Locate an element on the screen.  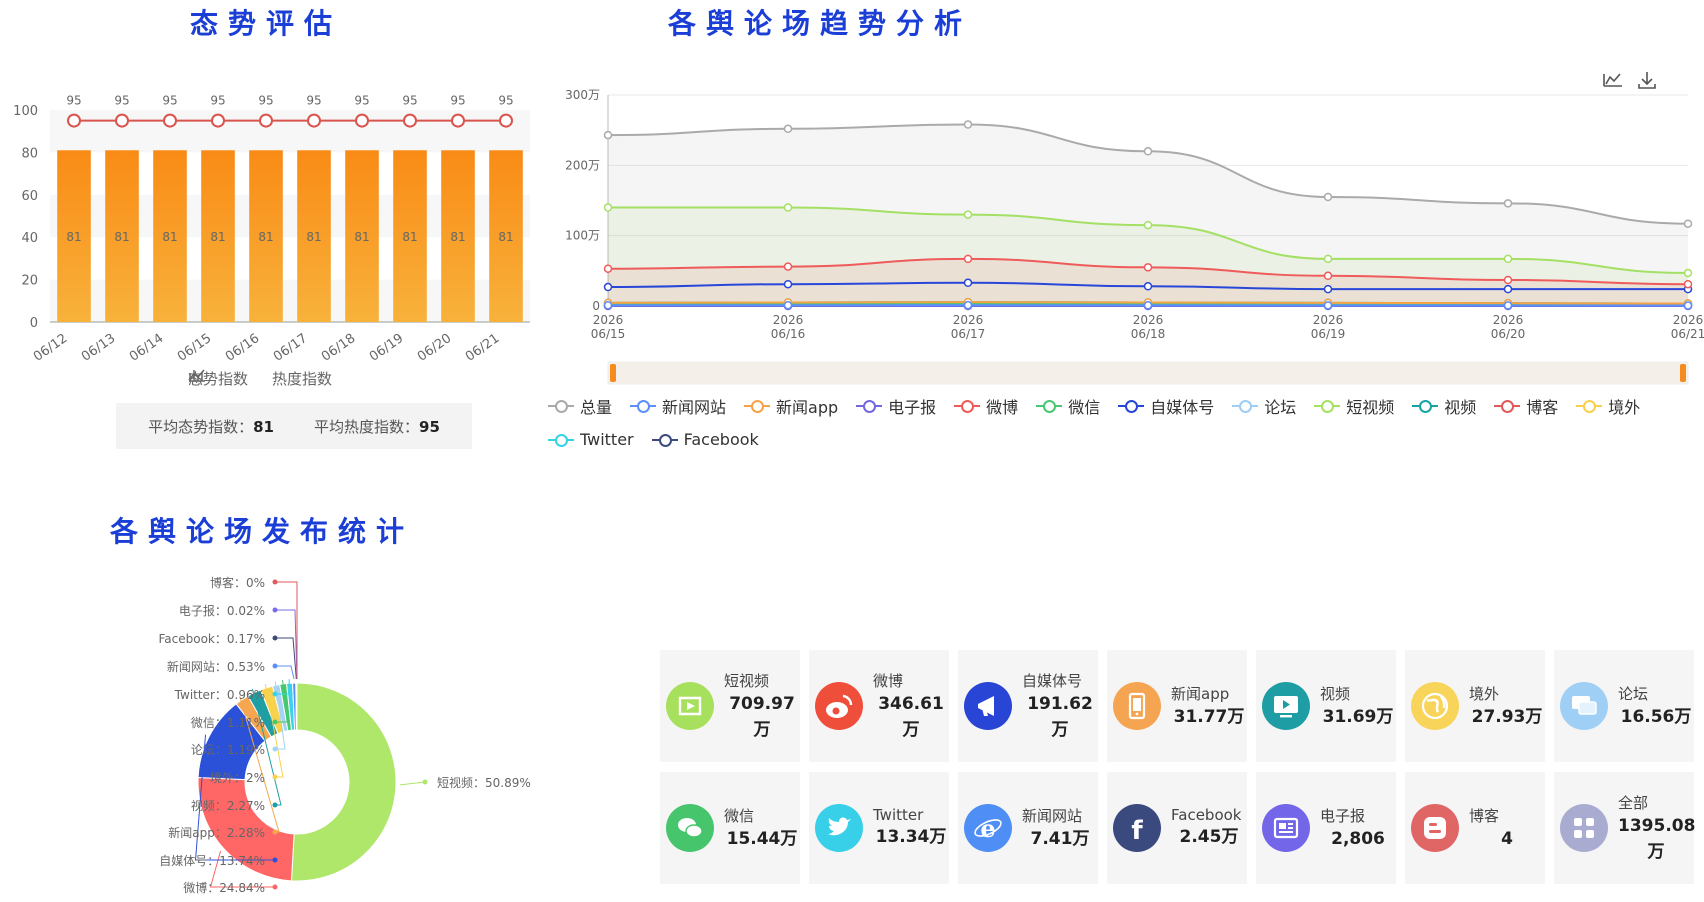
stat-card-论坛: 论坛 16.56万 is located at coordinates (1624, 706).